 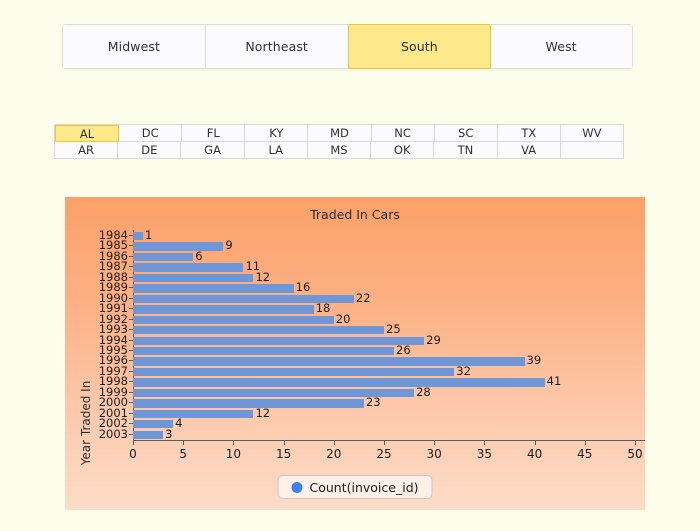 What do you see at coordinates (364, 487) in the screenshot?
I see `legend-label: Count(invoice_id)` at bounding box center [364, 487].